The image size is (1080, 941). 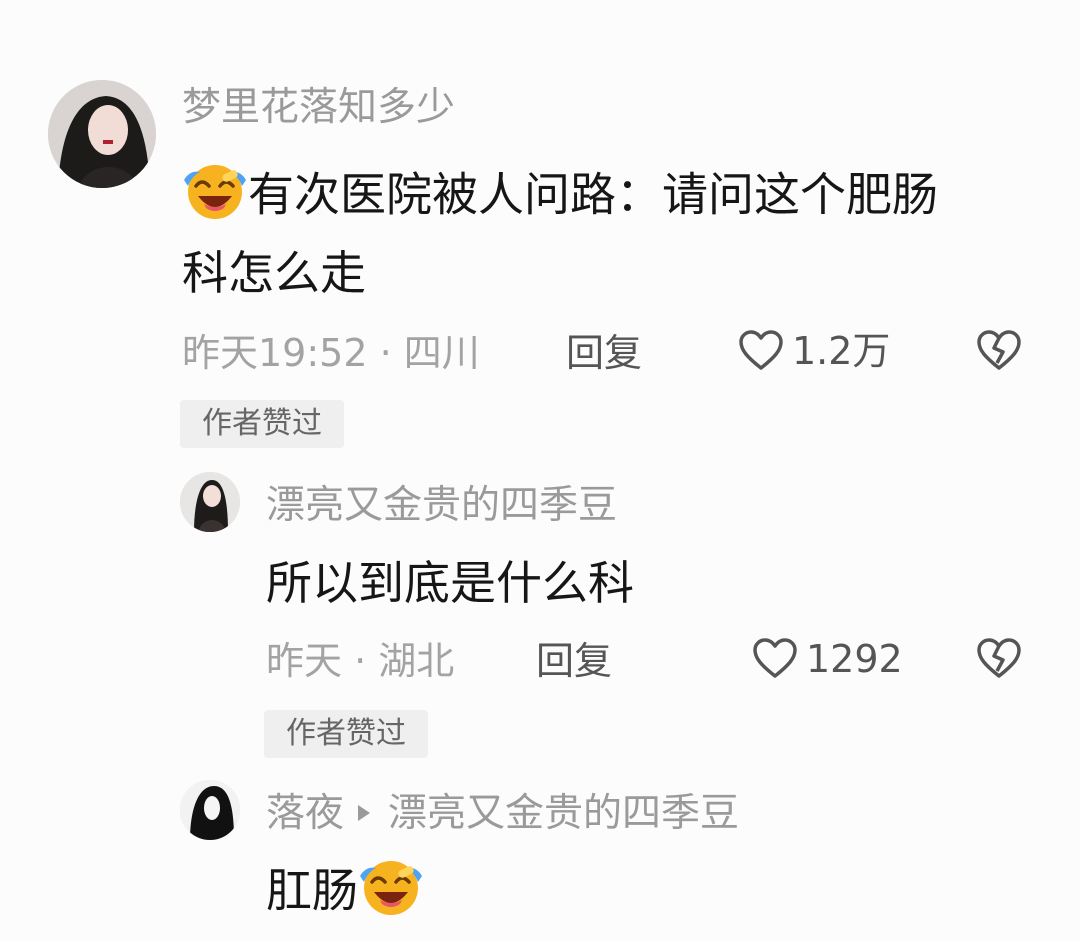 I want to click on reply-text: 肛肠, so click(x=345, y=890).